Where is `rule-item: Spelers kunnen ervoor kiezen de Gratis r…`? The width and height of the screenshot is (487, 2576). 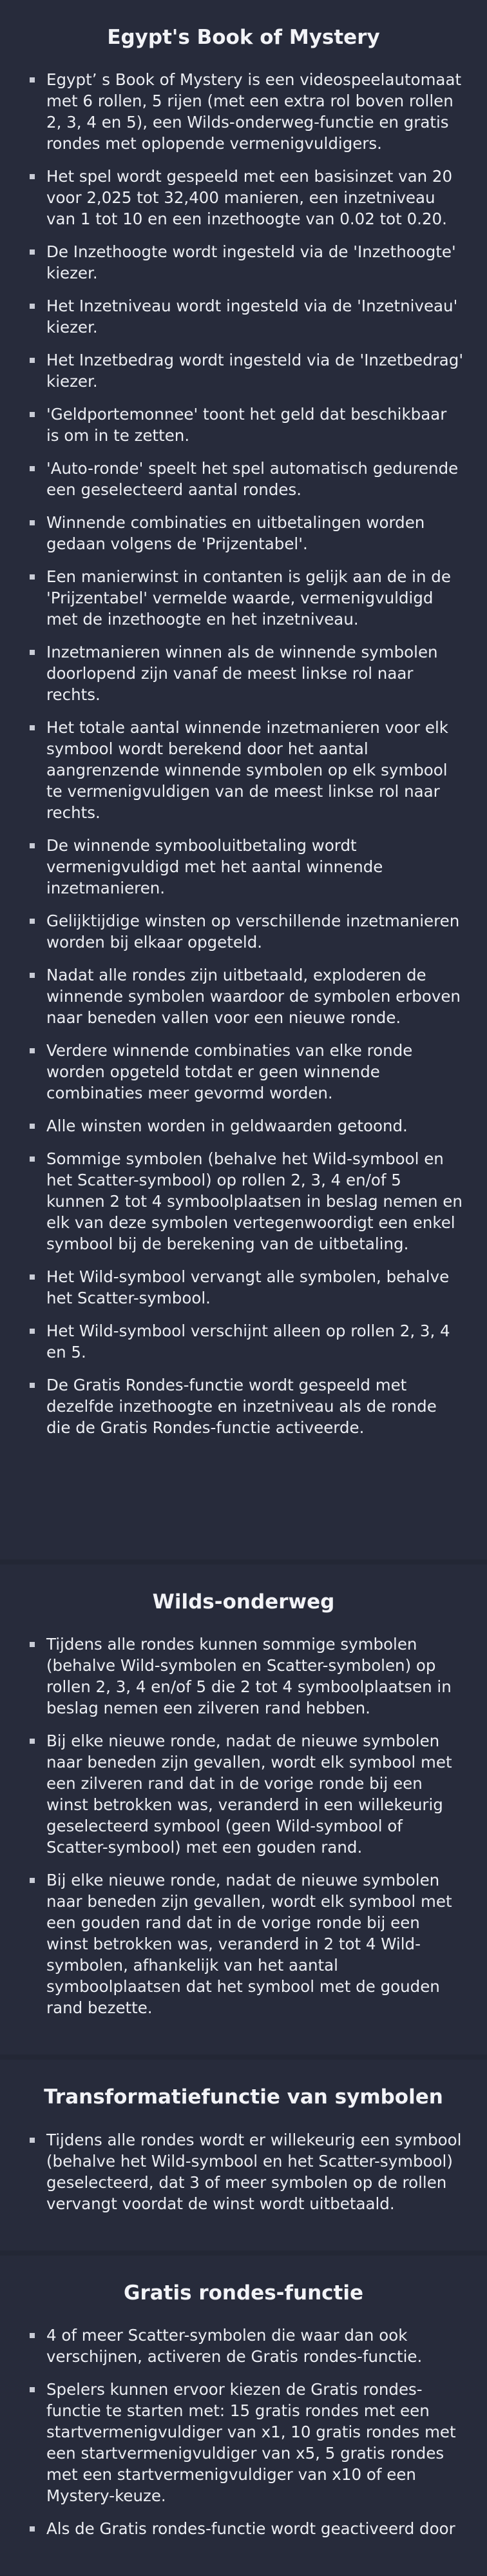 rule-item: Spelers kunnen ervoor kiezen de Gratis r… is located at coordinates (243, 2442).